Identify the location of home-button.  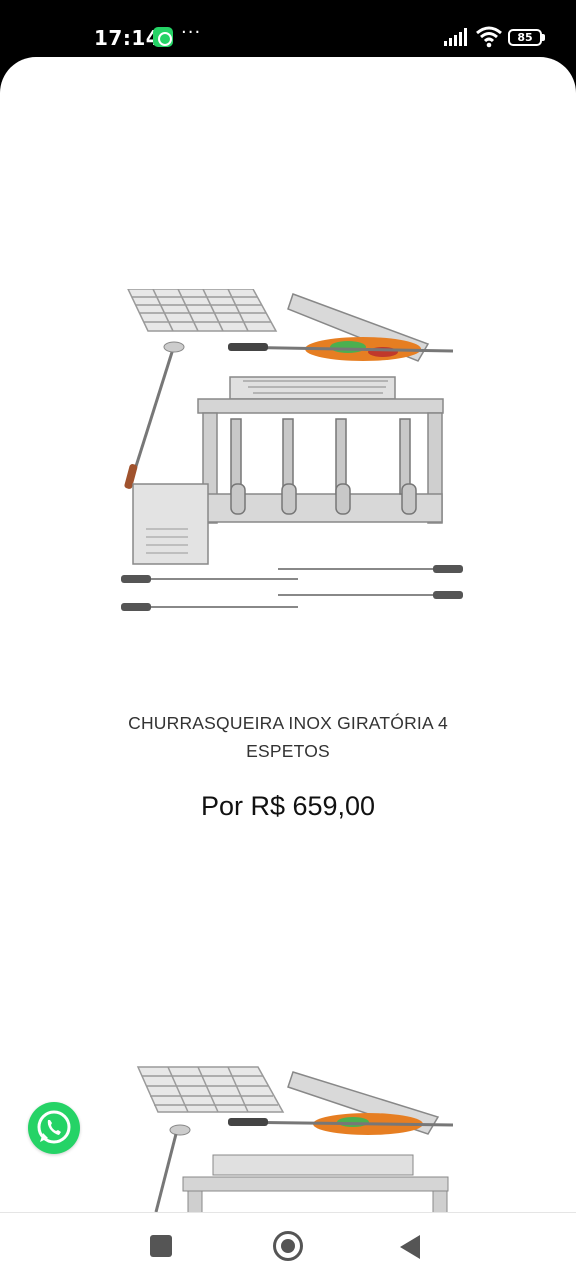
(288, 1246).